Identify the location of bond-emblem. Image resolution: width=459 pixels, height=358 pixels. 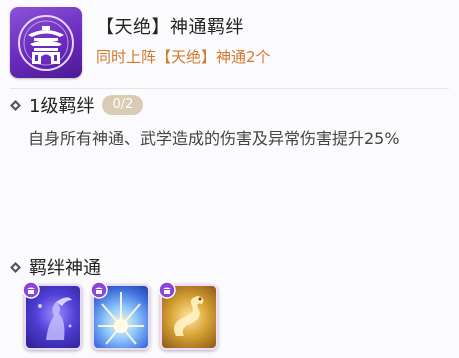
(46, 42).